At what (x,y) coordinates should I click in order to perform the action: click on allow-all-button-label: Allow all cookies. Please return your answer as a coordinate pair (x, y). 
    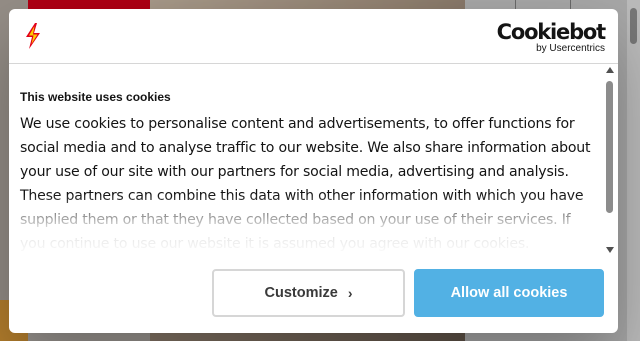
    Looking at the image, I should click on (509, 293).